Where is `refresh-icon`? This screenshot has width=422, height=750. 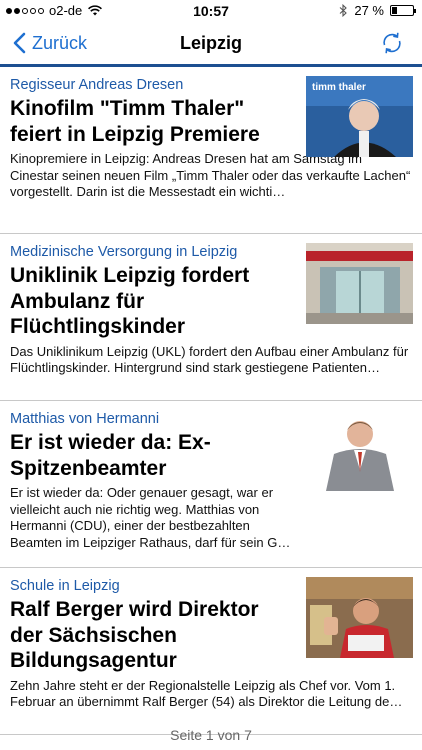
refresh-icon is located at coordinates (392, 43).